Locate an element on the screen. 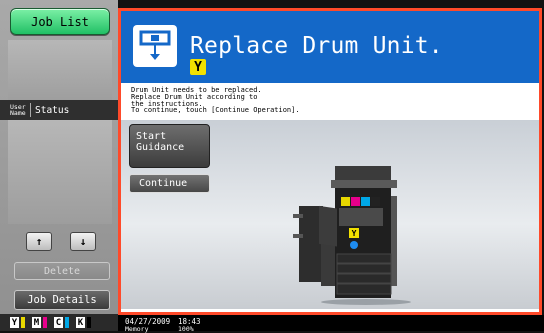 This screenshot has height=333, width=544. toner-magenta: M is located at coordinates (39, 322).